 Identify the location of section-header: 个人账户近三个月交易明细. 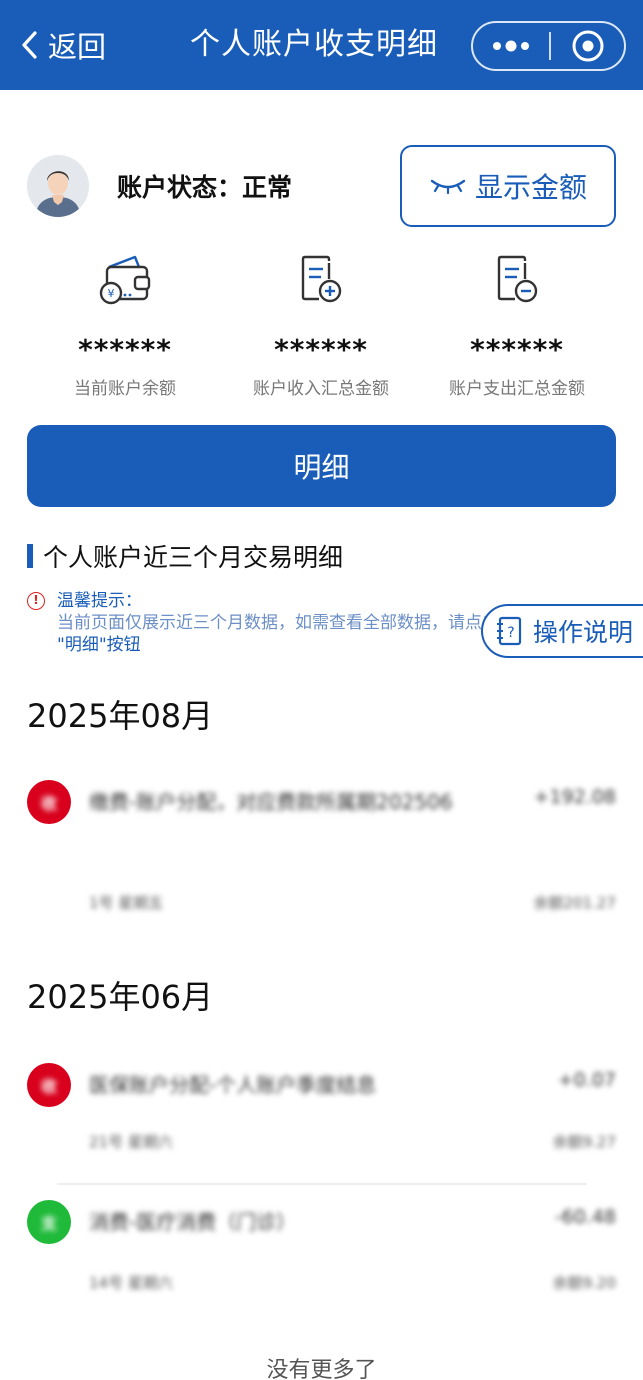
(185, 556).